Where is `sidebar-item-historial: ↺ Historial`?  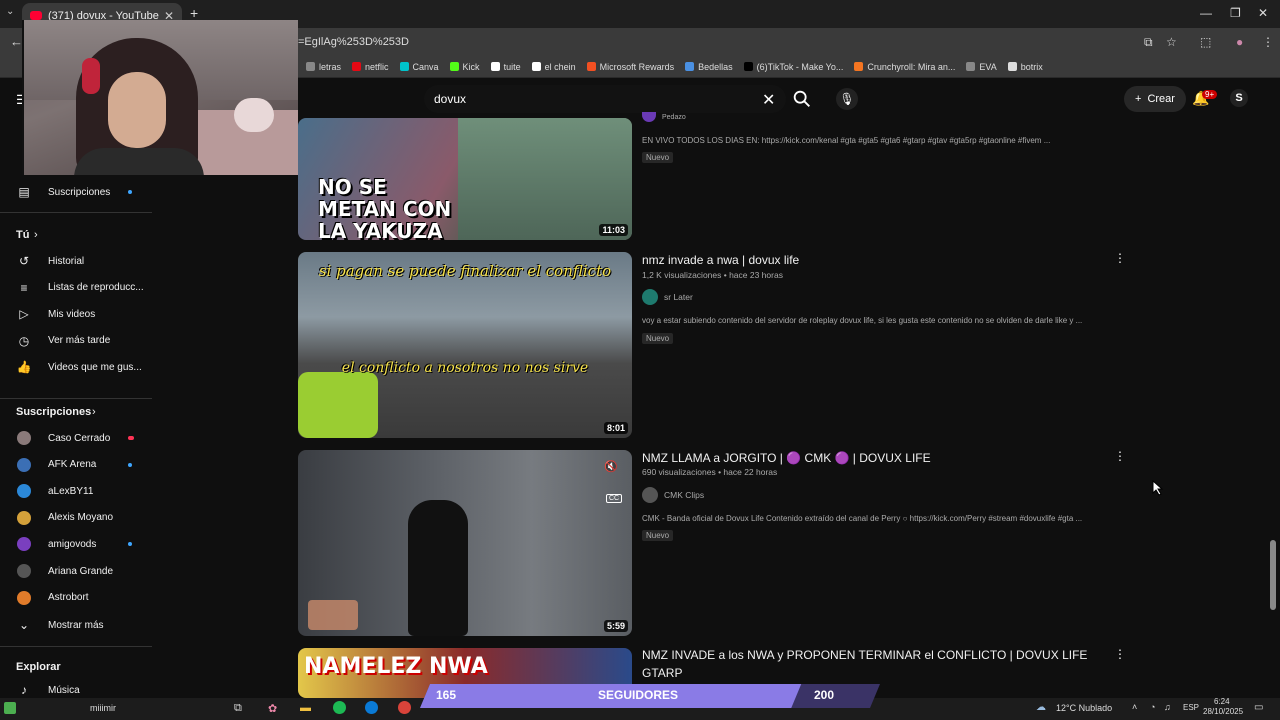 sidebar-item-historial: ↺ Historial is located at coordinates (80, 261).